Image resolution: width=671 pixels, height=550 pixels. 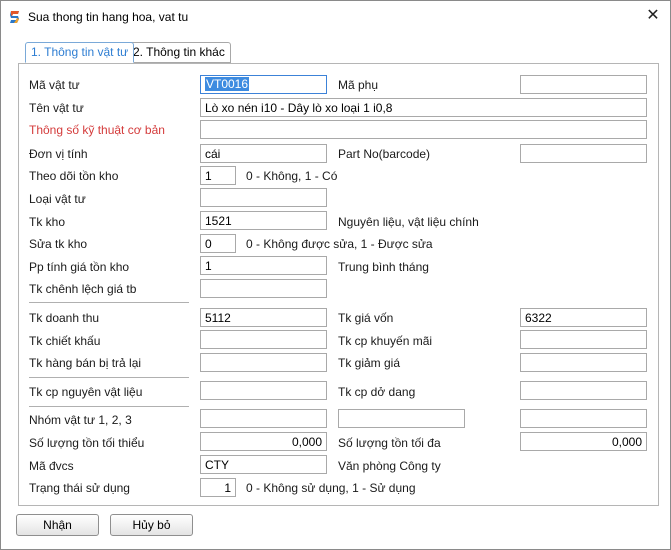 What do you see at coordinates (179, 52) in the screenshot?
I see `tab-thong-tin-khac: 2. Thông tin khác` at bounding box center [179, 52].